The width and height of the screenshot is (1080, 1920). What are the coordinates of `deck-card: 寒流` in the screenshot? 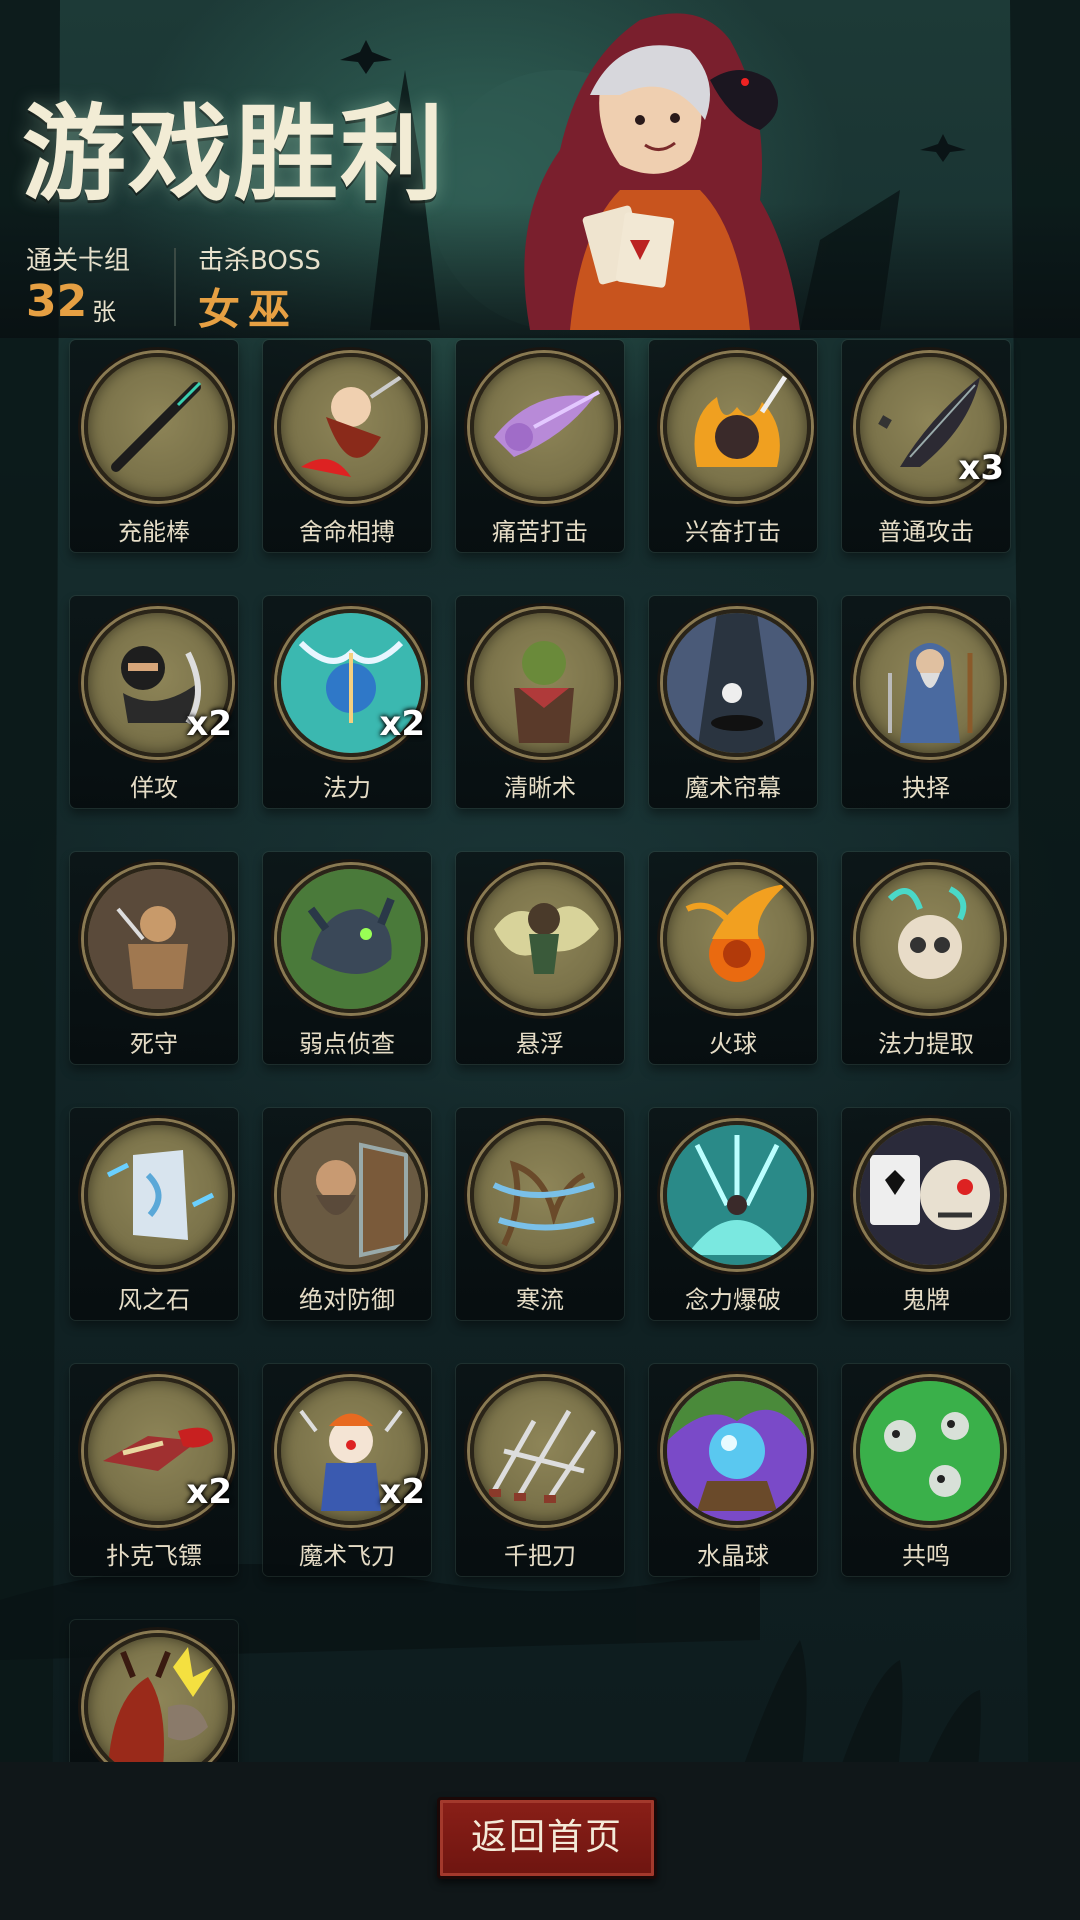 It's located at (540, 1214).